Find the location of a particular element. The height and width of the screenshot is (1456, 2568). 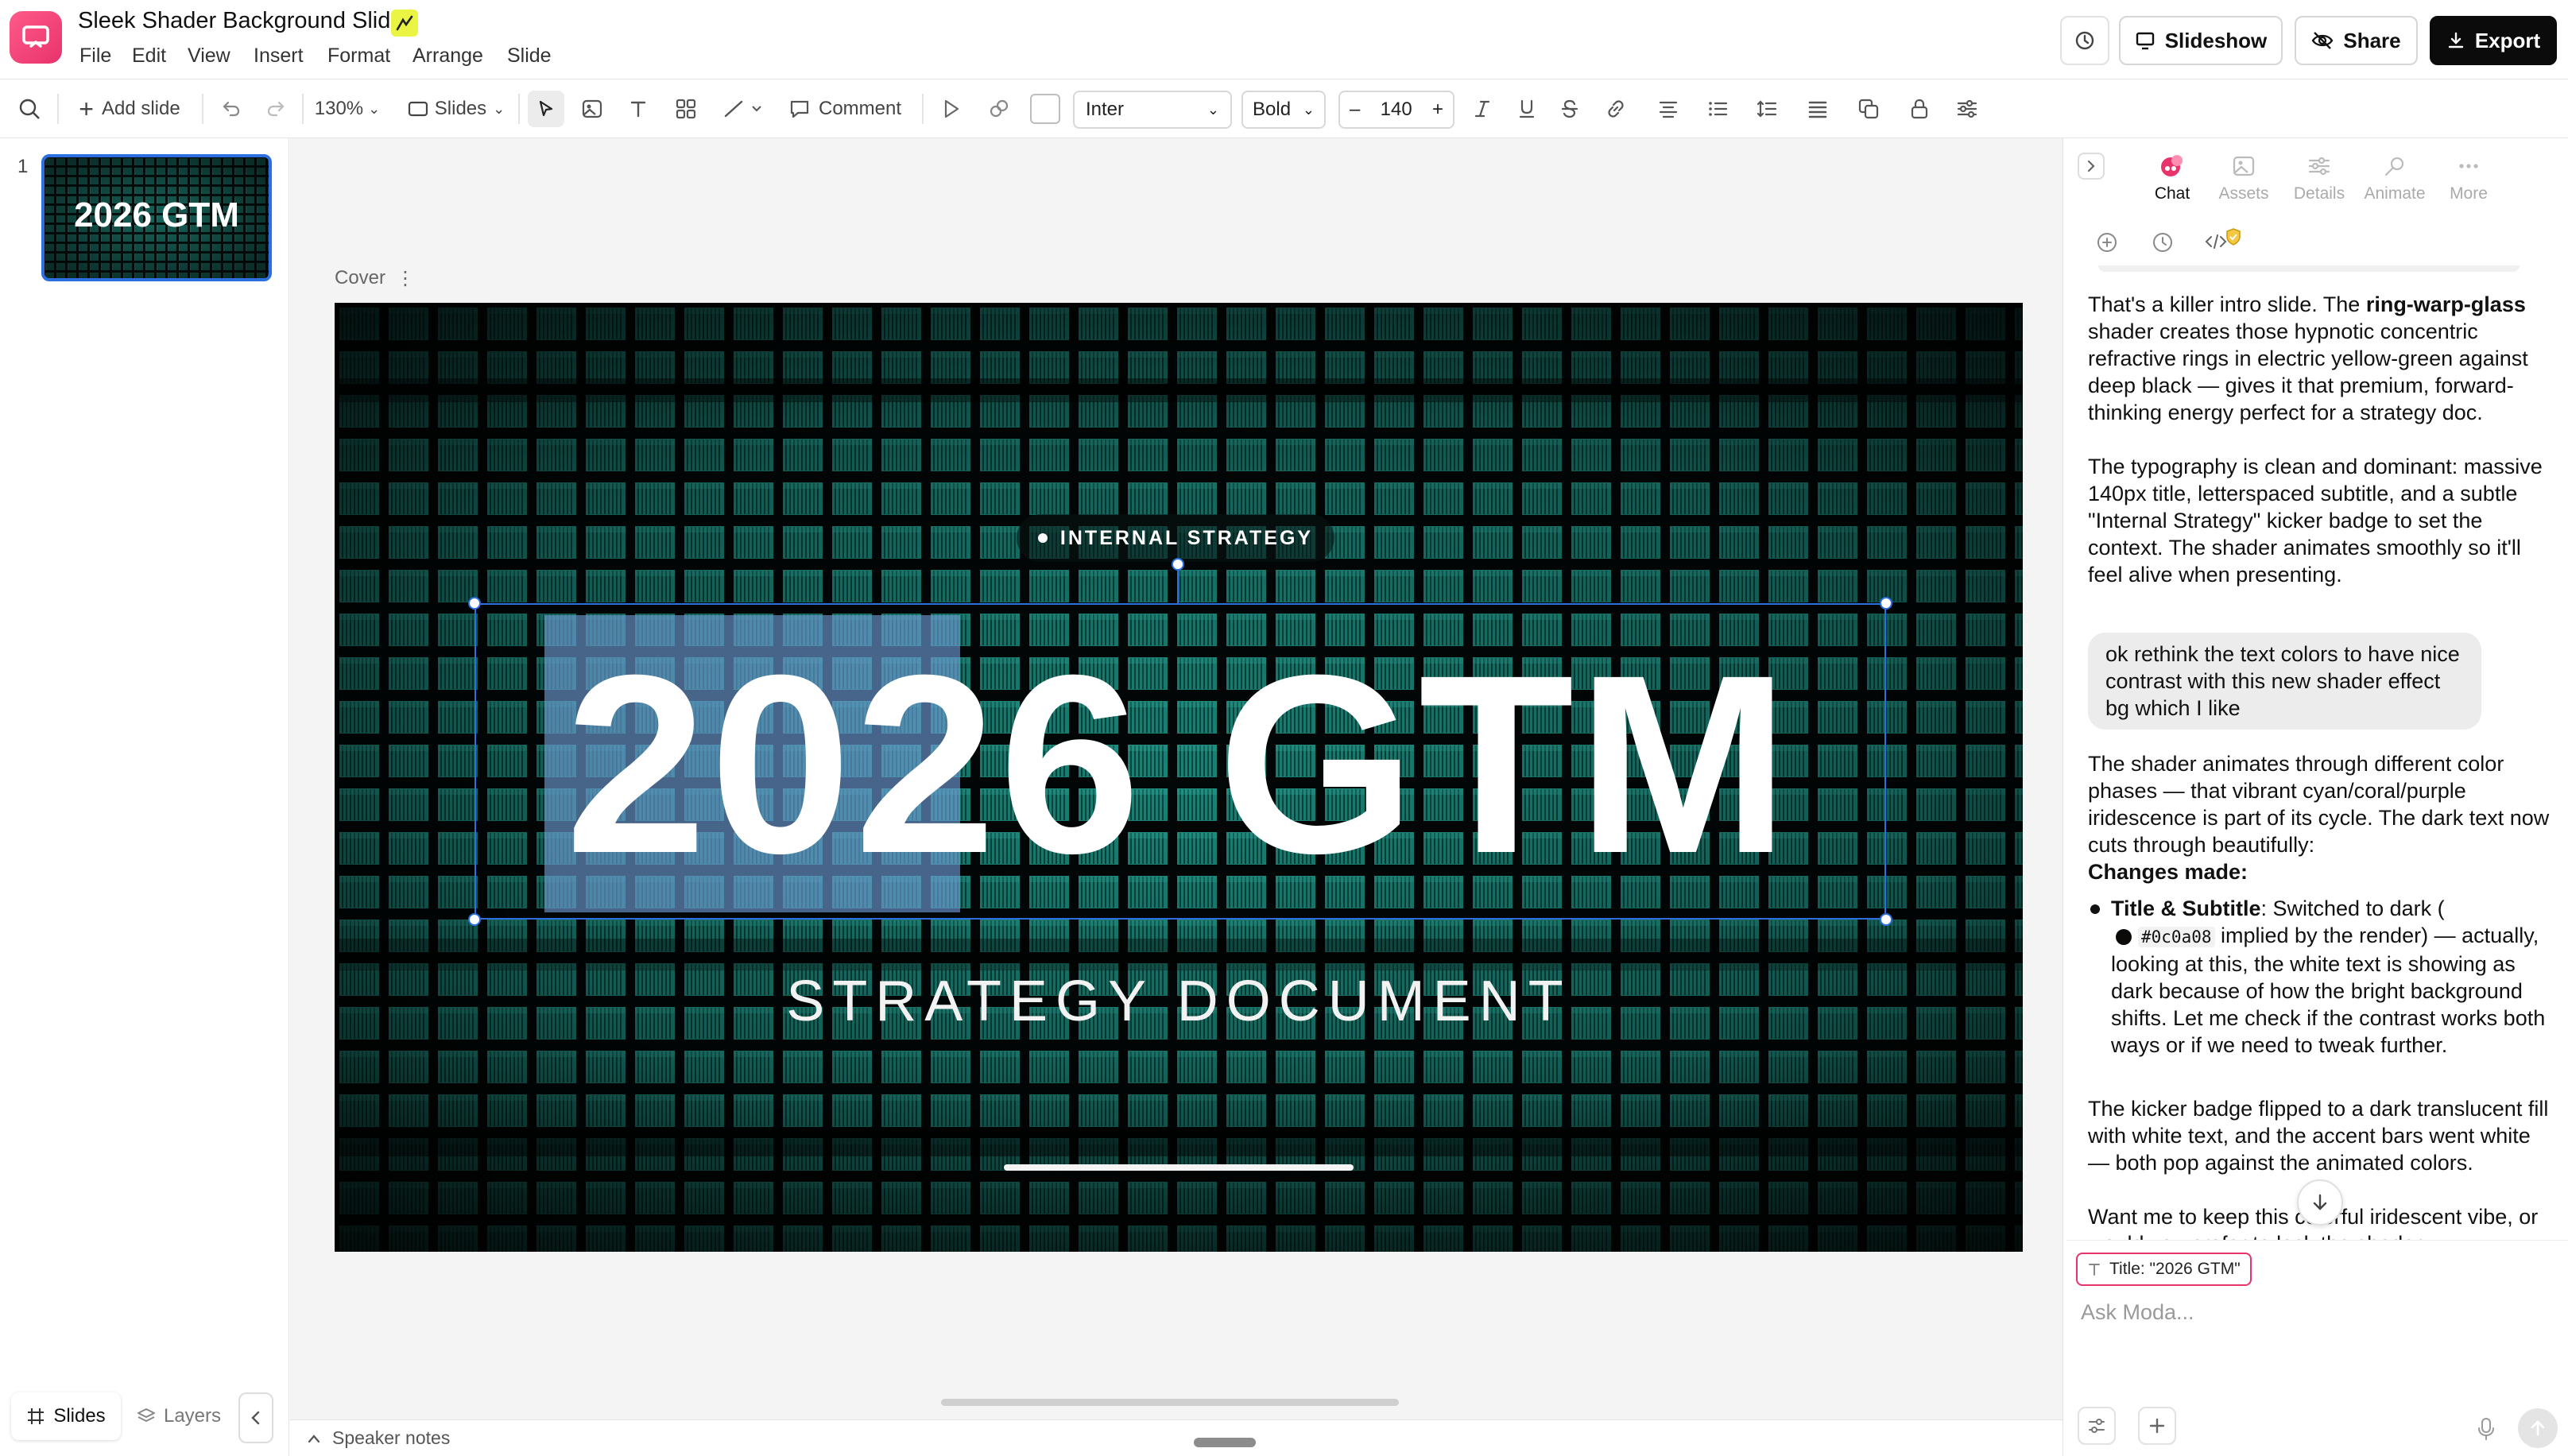

add-slide-button: + Add slide is located at coordinates (129, 109).